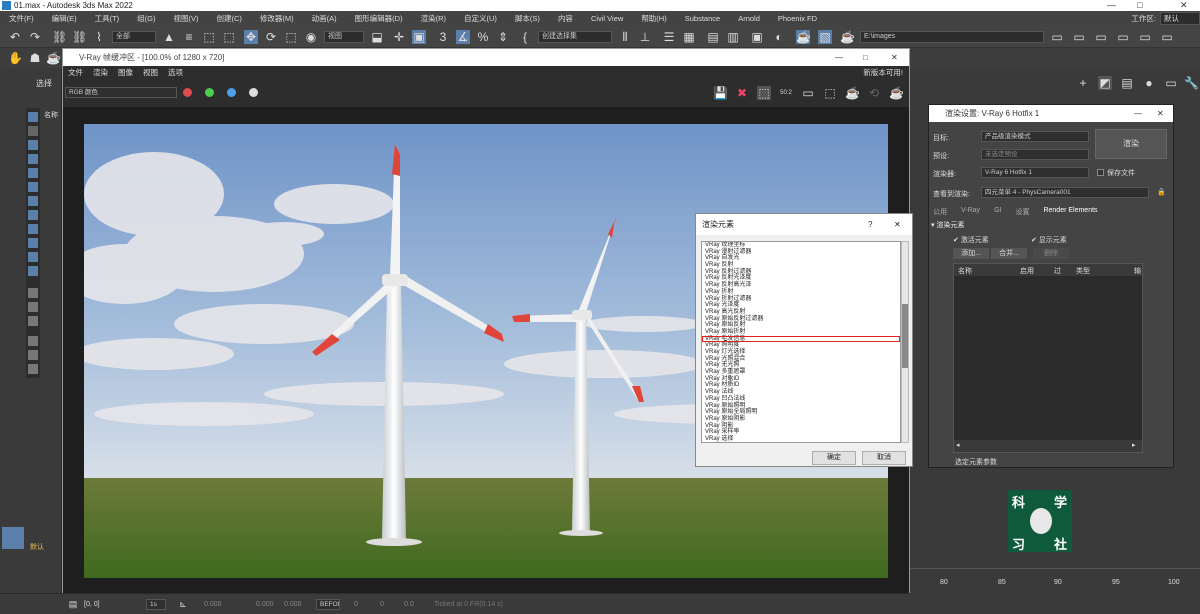 This screenshot has height=614, width=1200. Describe the element at coordinates (965, 271) in the screenshot. I see `col-name: 名称` at that location.